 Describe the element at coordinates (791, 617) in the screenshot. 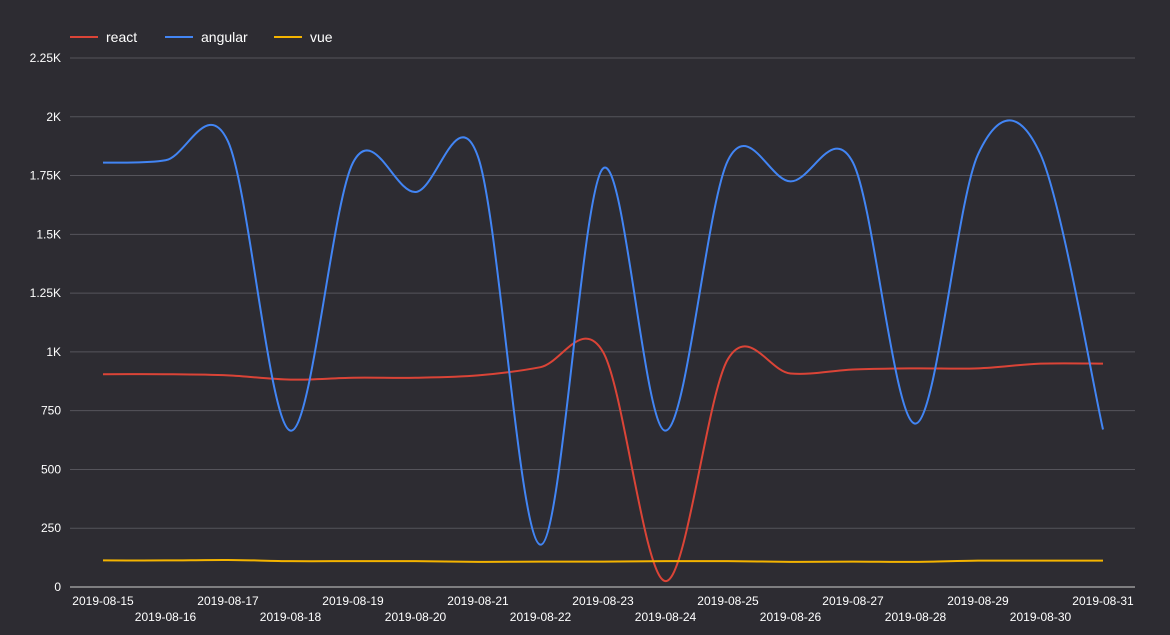

I see `x-tick-label: 2019-08-26` at that location.